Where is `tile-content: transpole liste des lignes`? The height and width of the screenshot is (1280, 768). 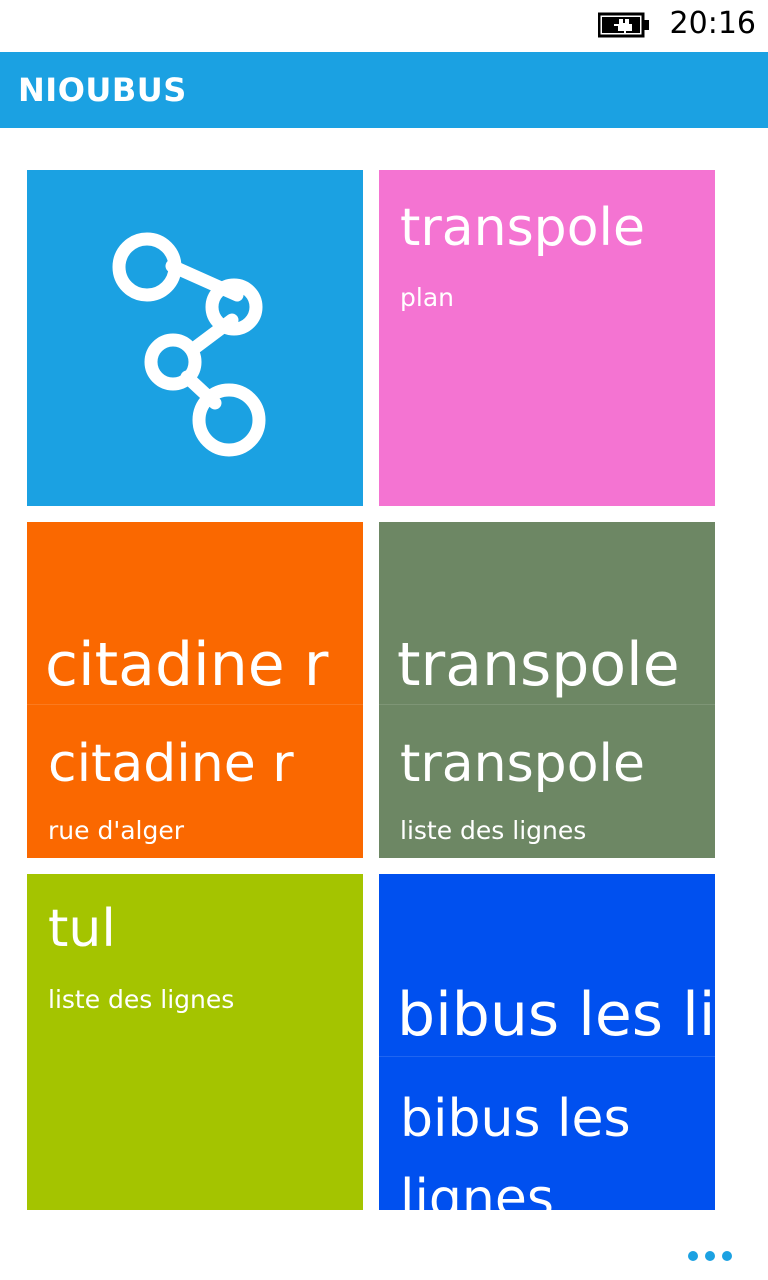
tile-content: transpole liste des lignes is located at coordinates (547, 781).